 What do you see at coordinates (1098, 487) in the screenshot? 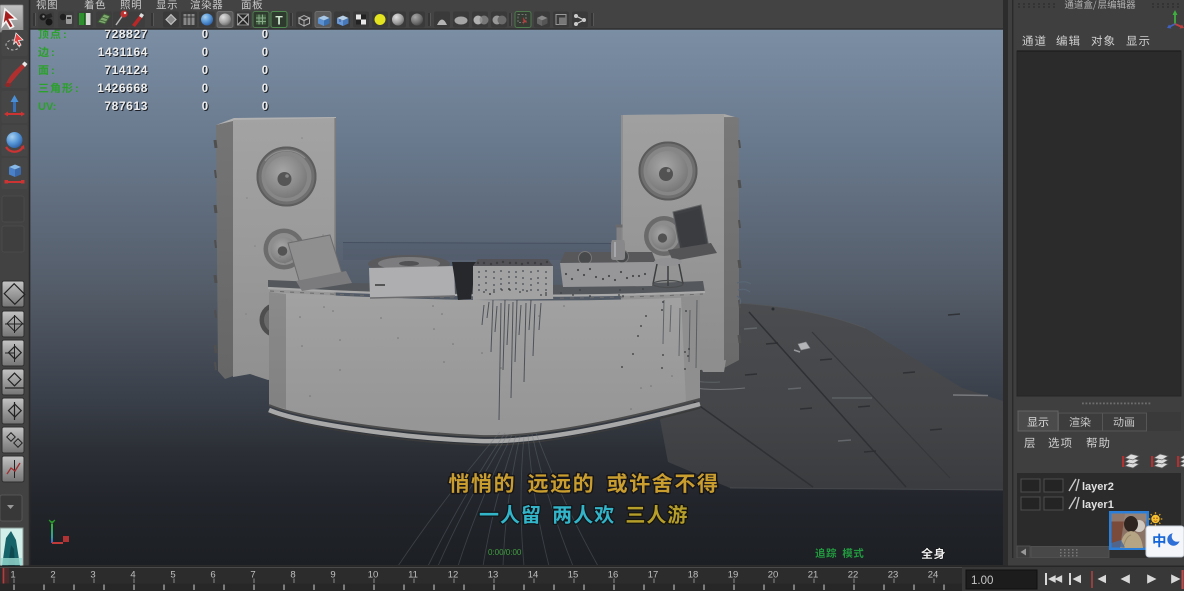
I see `svg-text: layer2` at bounding box center [1098, 487].